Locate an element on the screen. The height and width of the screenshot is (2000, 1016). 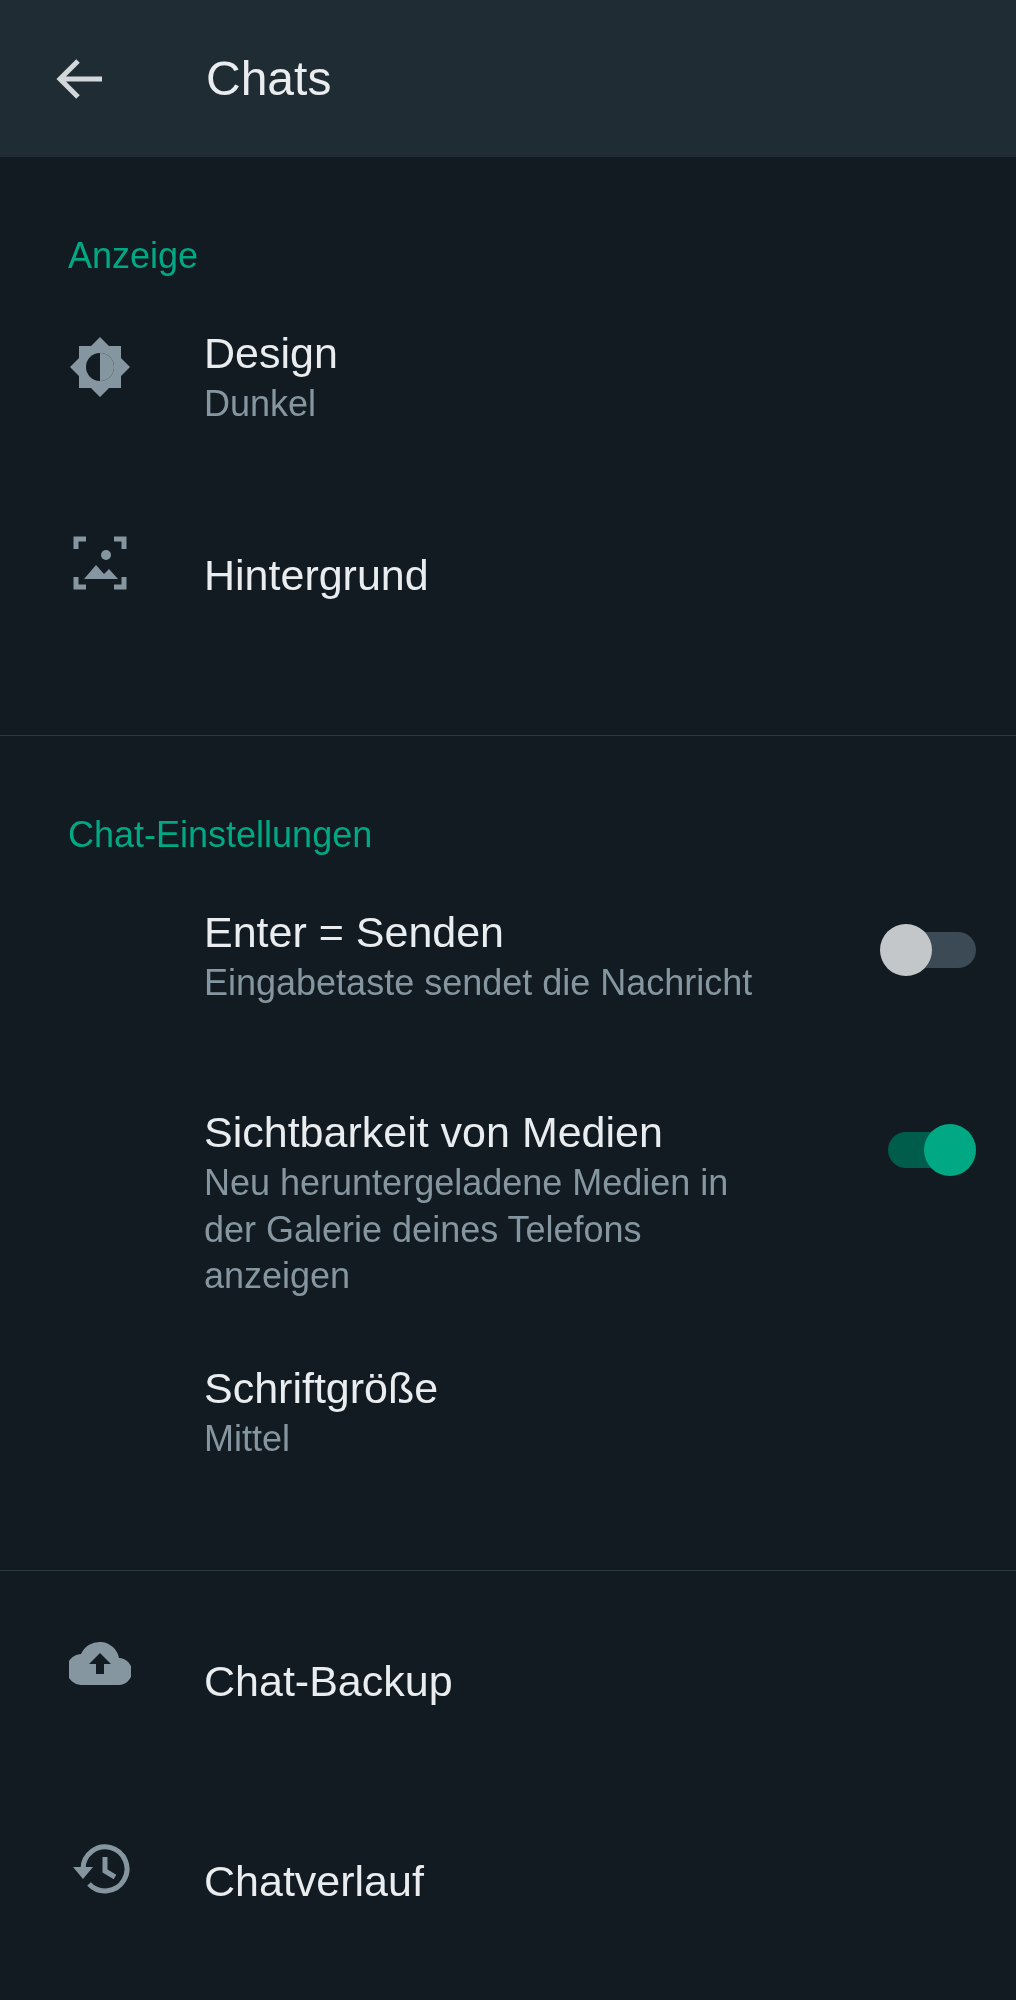
cloud-upload-icon is located at coordinates (100, 1663).